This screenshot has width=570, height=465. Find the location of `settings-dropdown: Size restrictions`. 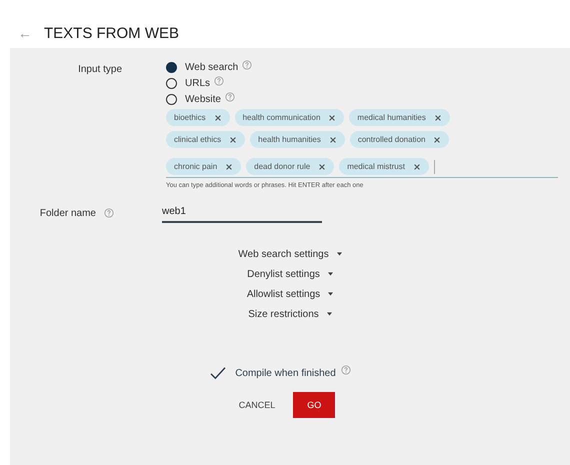

settings-dropdown: Size restrictions is located at coordinates (290, 314).